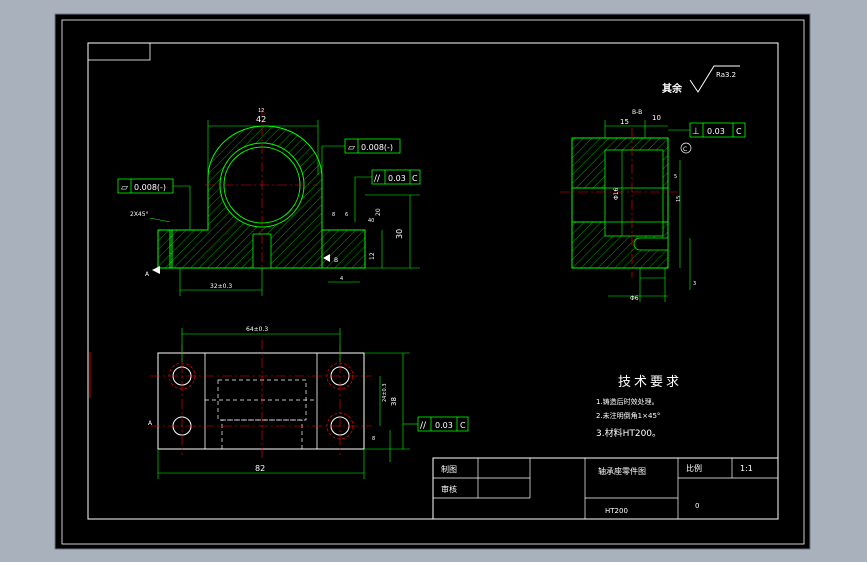  I want to click on parallel-datum-top: C, so click(463, 425).